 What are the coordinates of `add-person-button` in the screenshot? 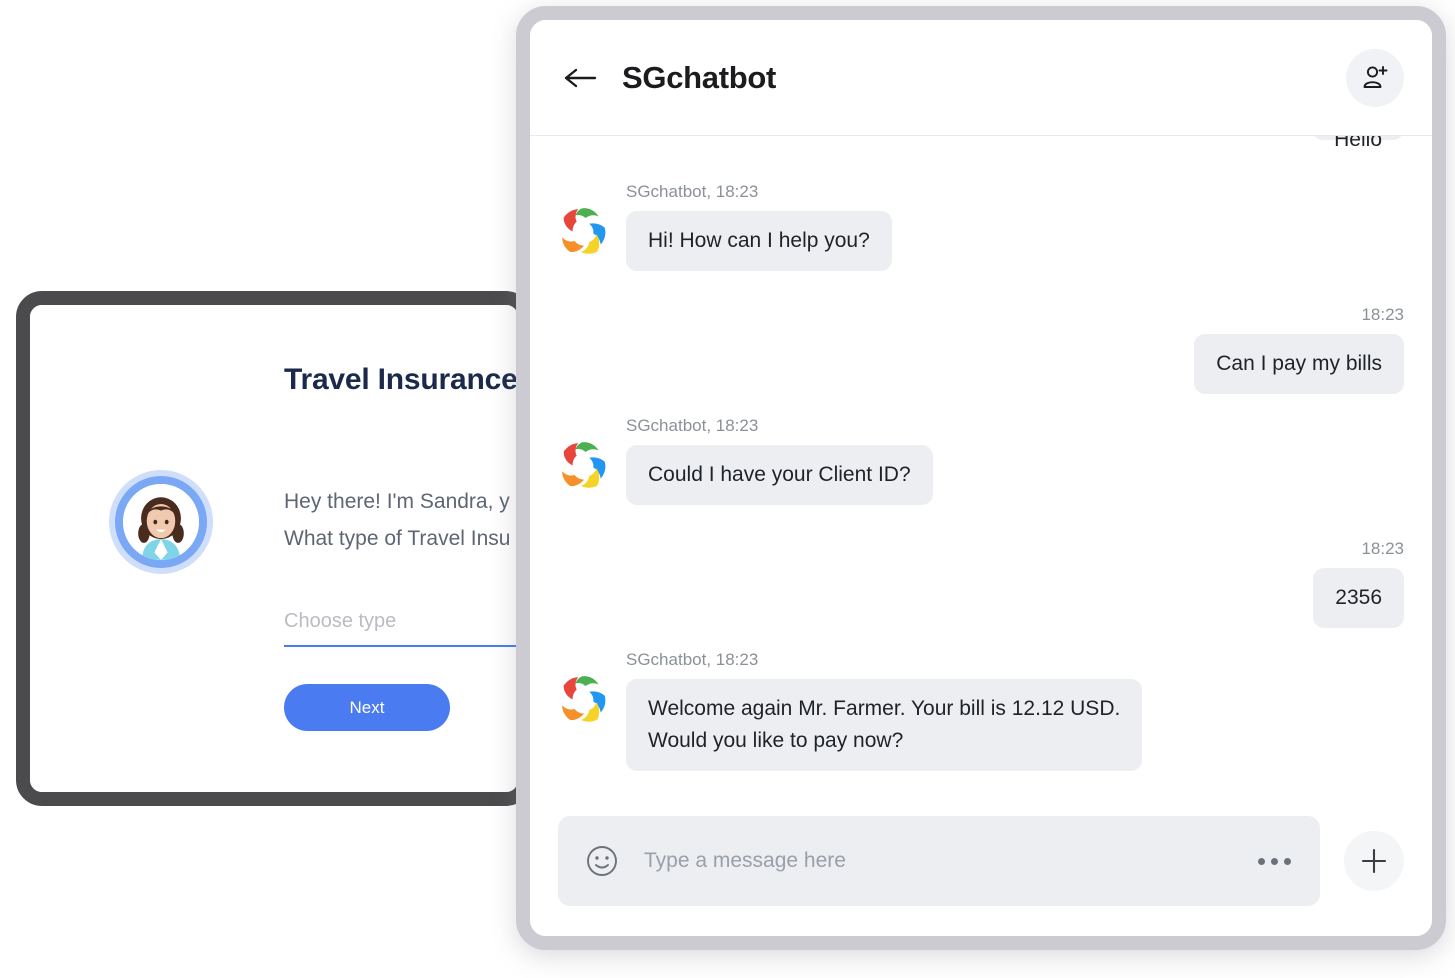 It's located at (1375, 77).